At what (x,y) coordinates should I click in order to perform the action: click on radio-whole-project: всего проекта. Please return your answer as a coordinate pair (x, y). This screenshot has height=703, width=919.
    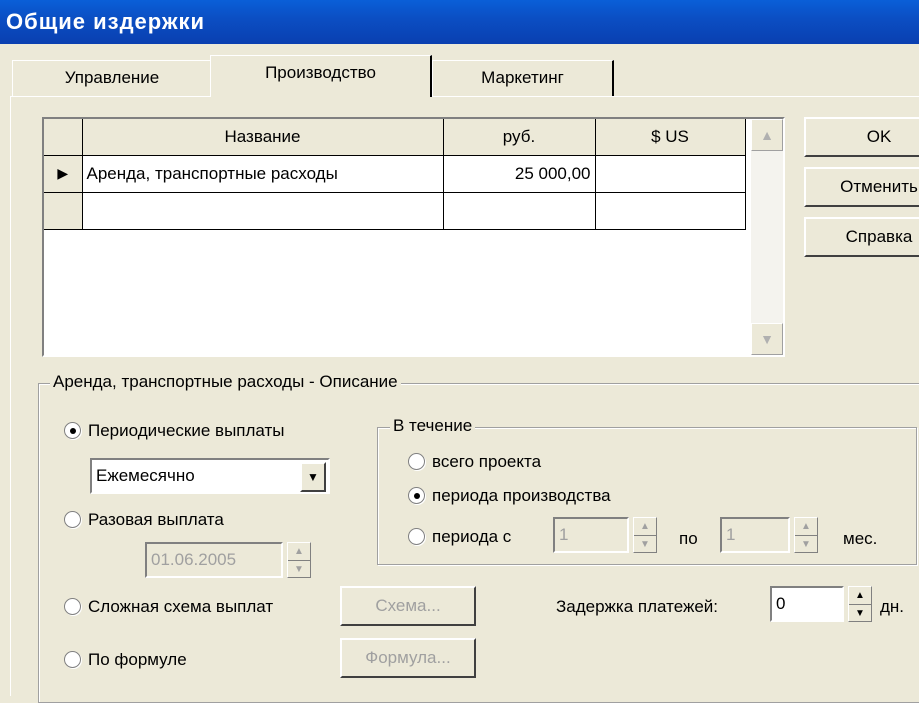
    Looking at the image, I should click on (474, 462).